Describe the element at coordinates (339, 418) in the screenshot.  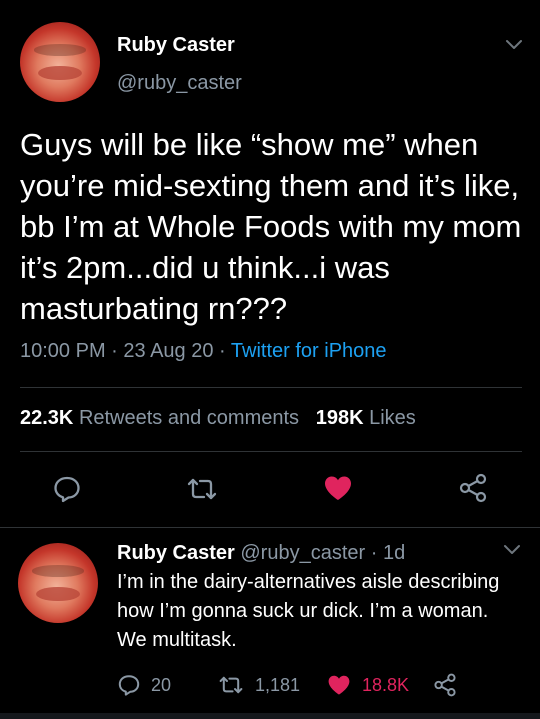
I see `likes-count: 198K` at that location.